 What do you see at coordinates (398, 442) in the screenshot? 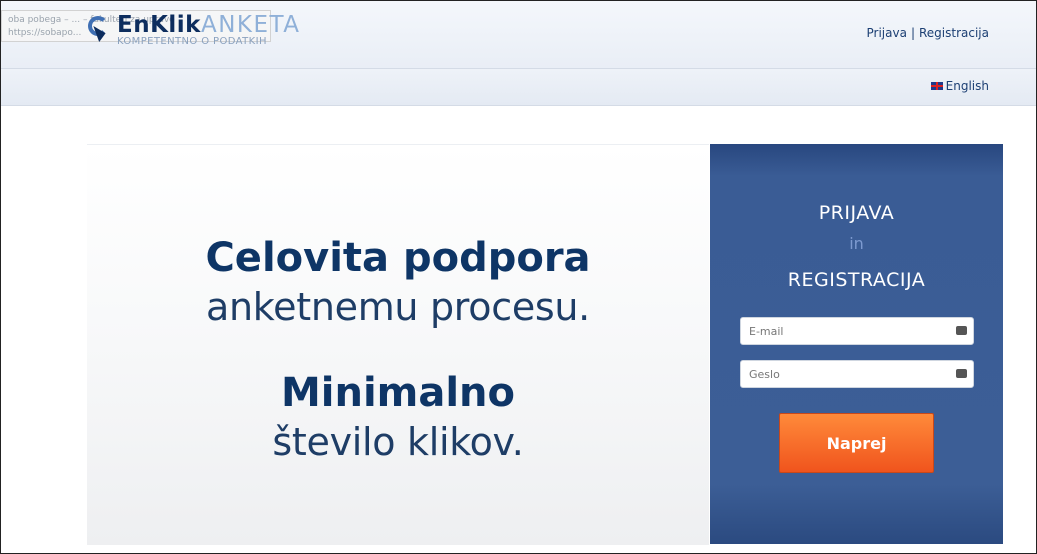
I see `hero-subheading-2: število klikov.` at bounding box center [398, 442].